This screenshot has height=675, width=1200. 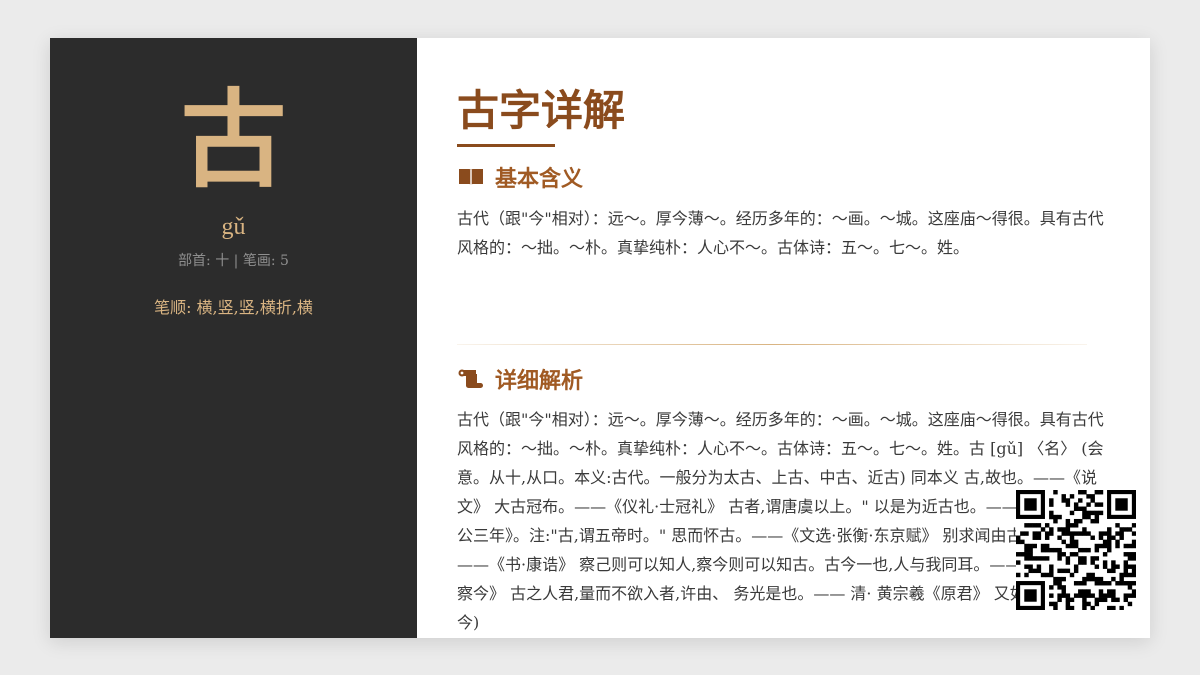 I want to click on book-icon, so click(x=471, y=177).